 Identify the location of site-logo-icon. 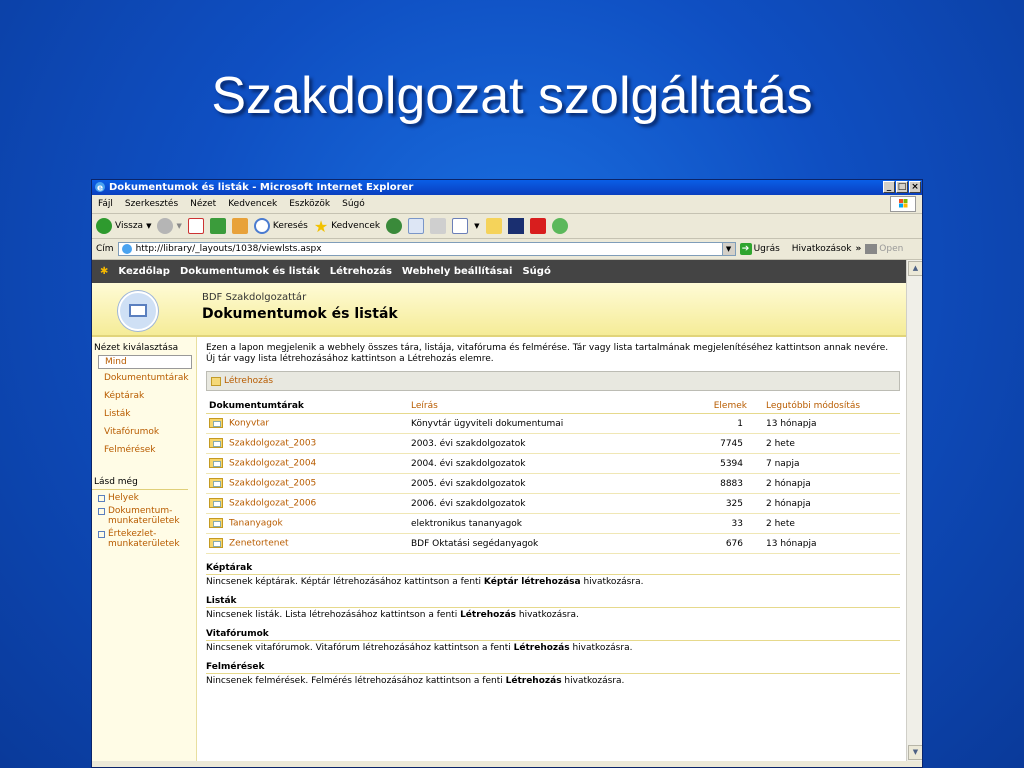
(138, 311).